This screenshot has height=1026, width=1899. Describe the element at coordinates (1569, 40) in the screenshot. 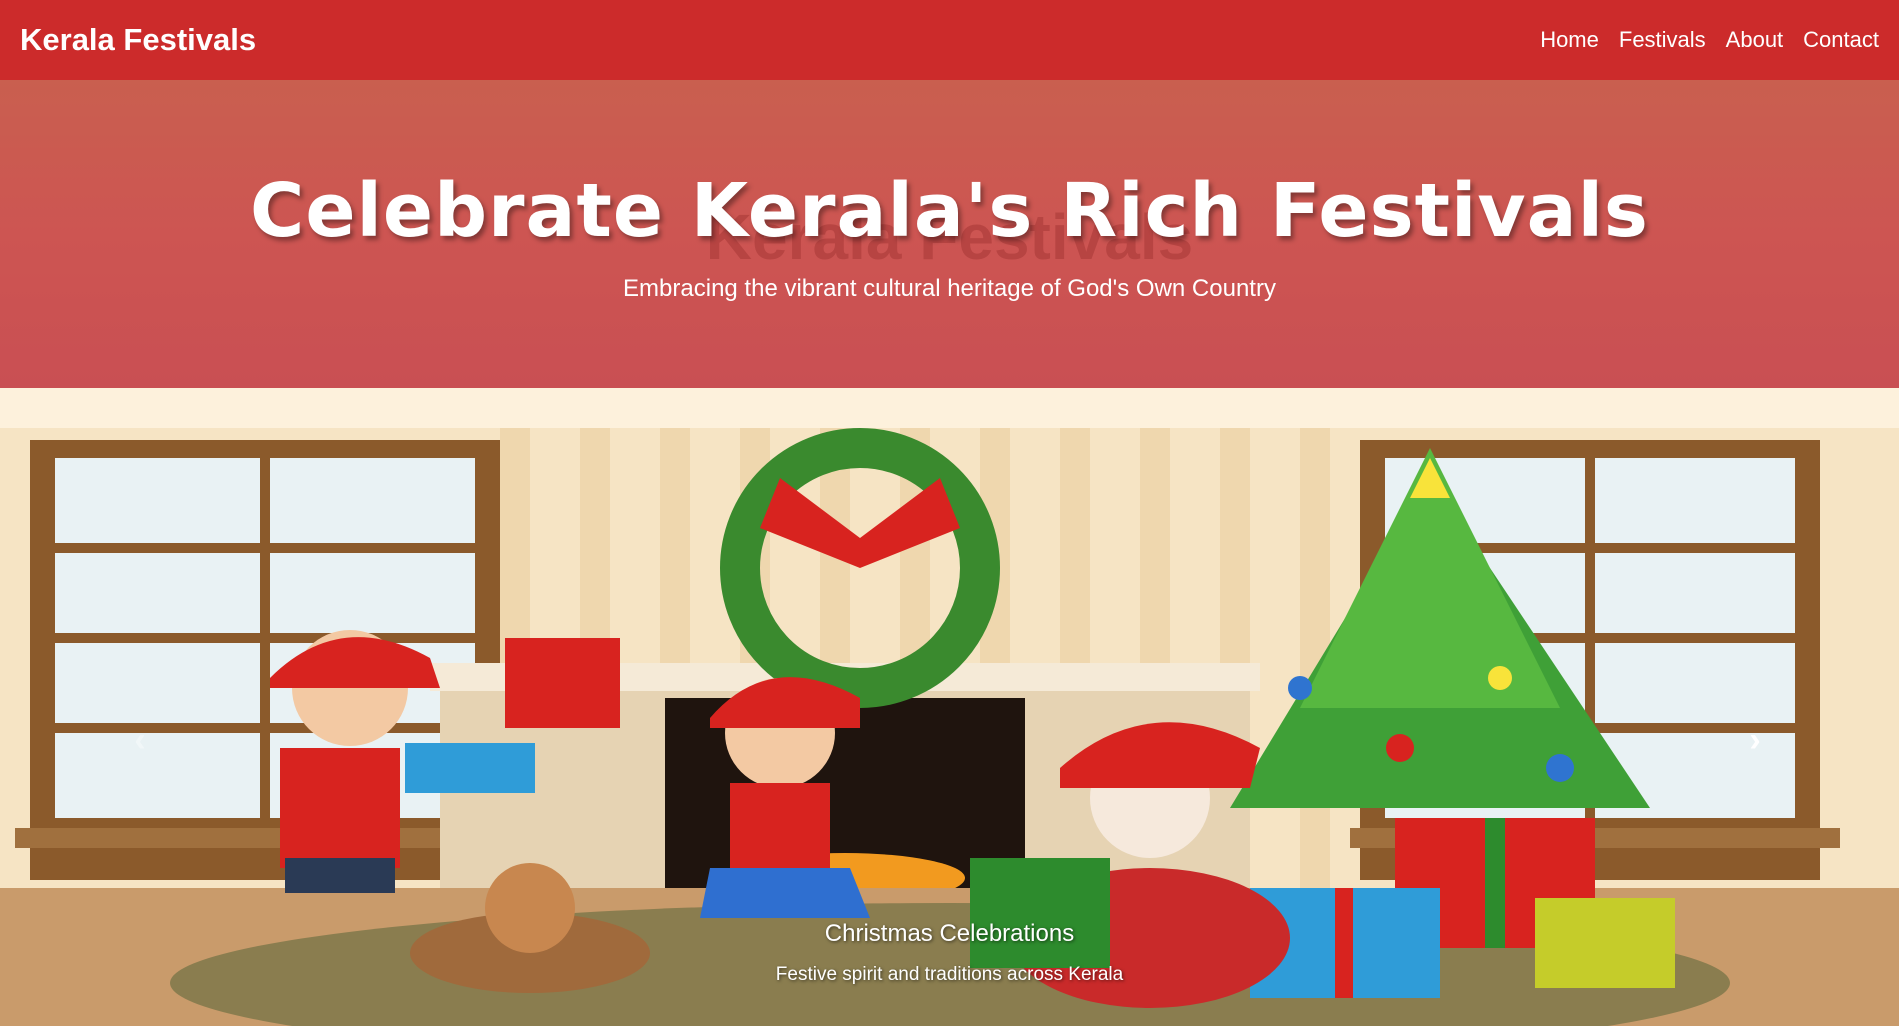

I see `nav-link-home: Home` at that location.